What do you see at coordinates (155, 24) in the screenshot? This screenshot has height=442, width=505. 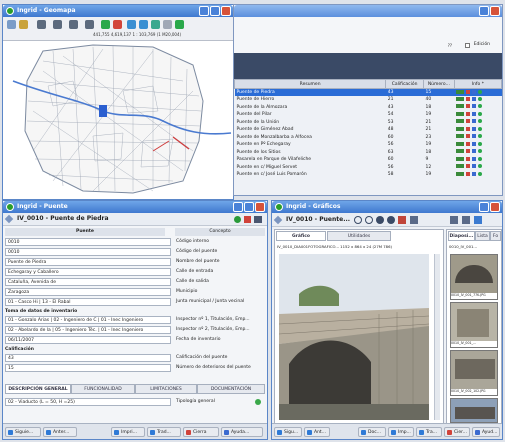 I see `refresh-icon` at bounding box center [155, 24].